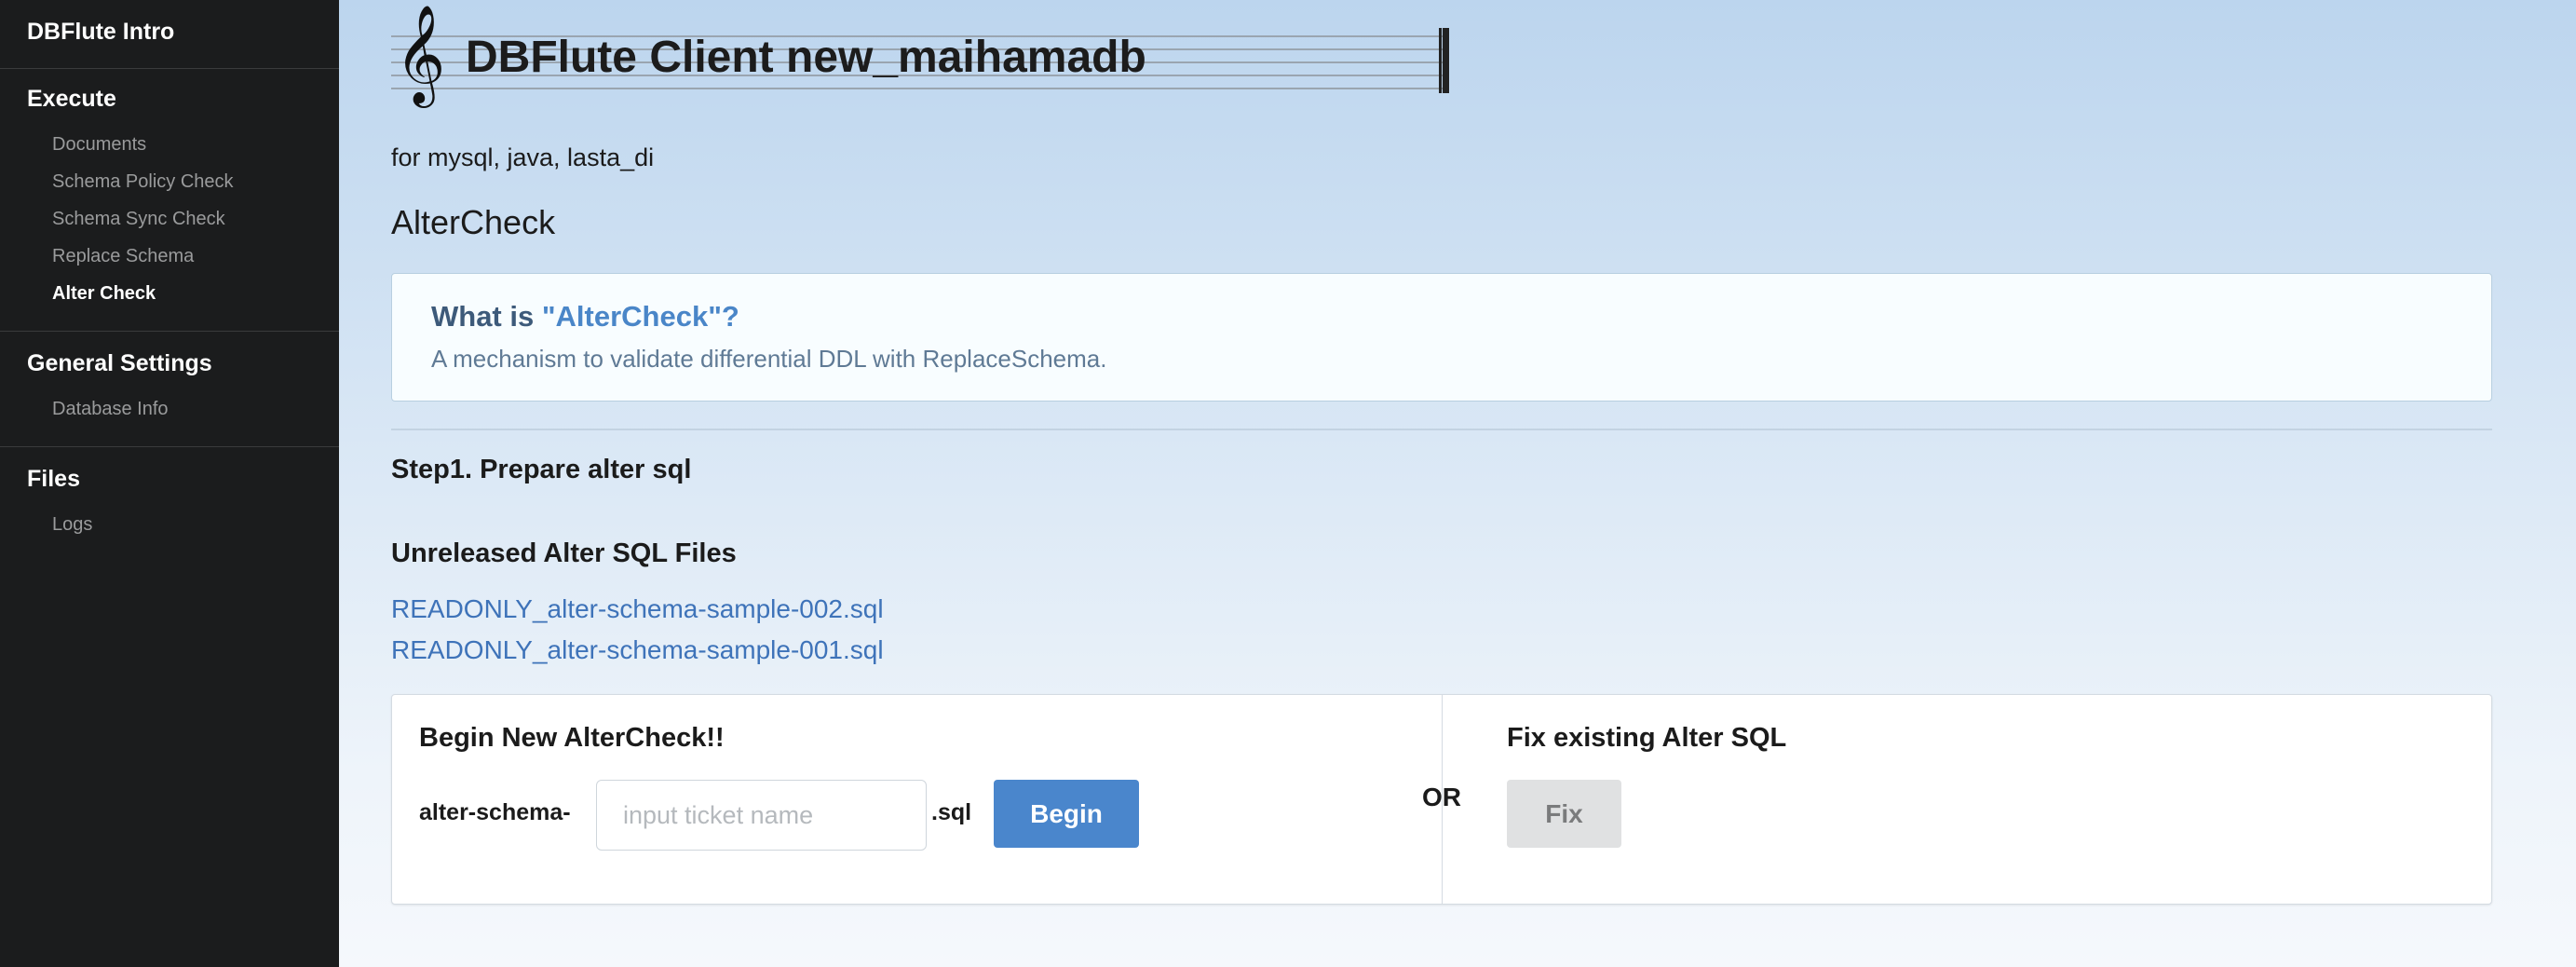 This screenshot has width=2576, height=967. Describe the element at coordinates (806, 58) in the screenshot. I see `page-title: DBFlute Client new_maihamadb` at that location.